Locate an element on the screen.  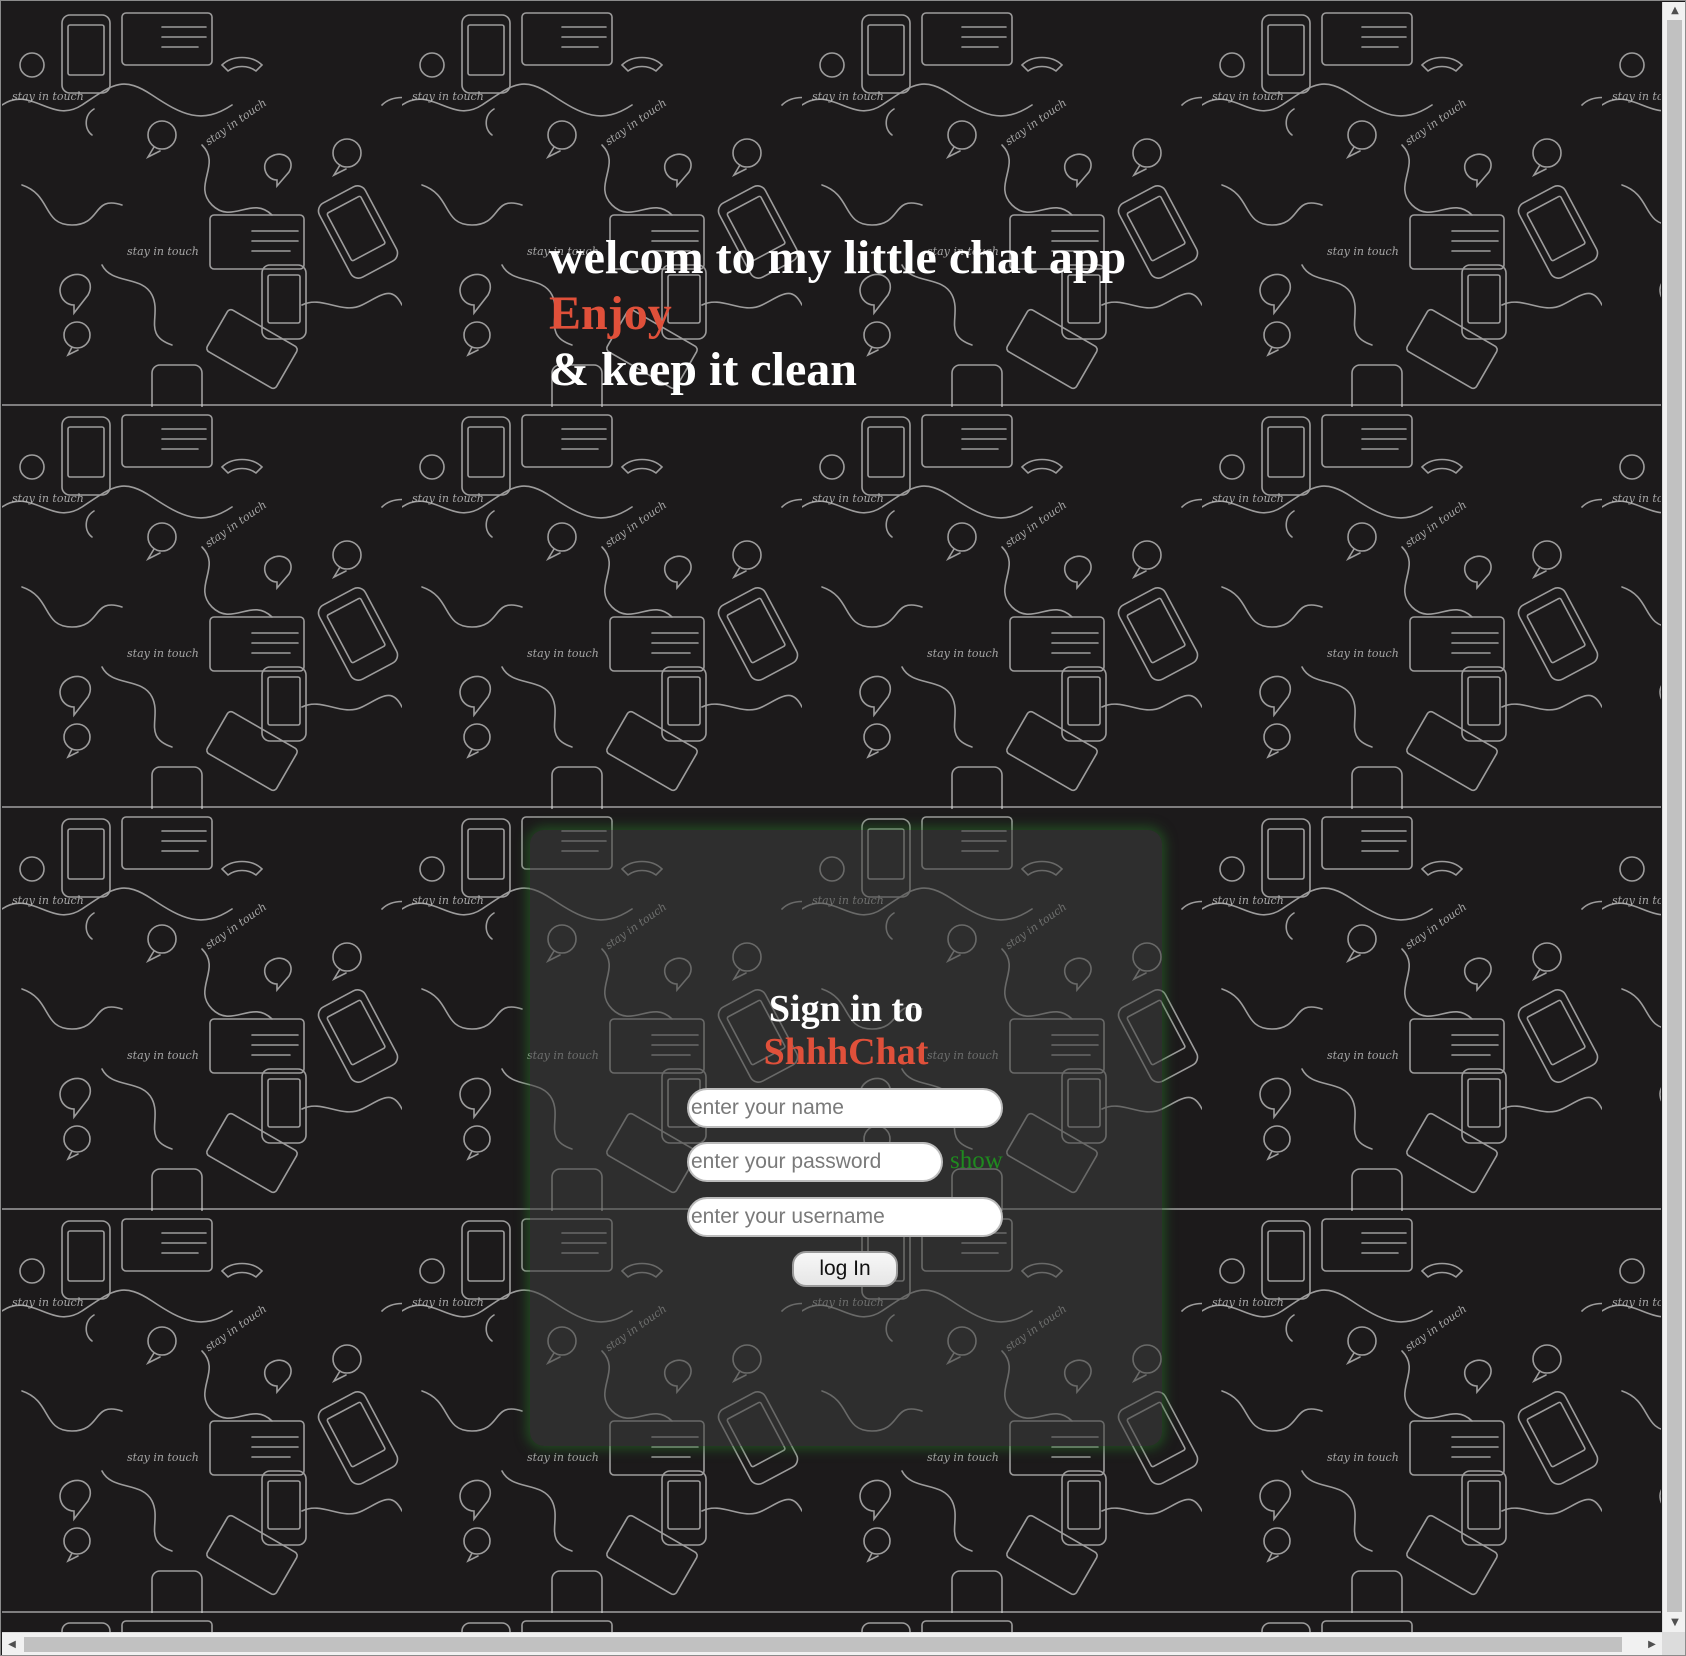
horizontal-scrollbar: ◀ ▶ is located at coordinates (832, 1643).